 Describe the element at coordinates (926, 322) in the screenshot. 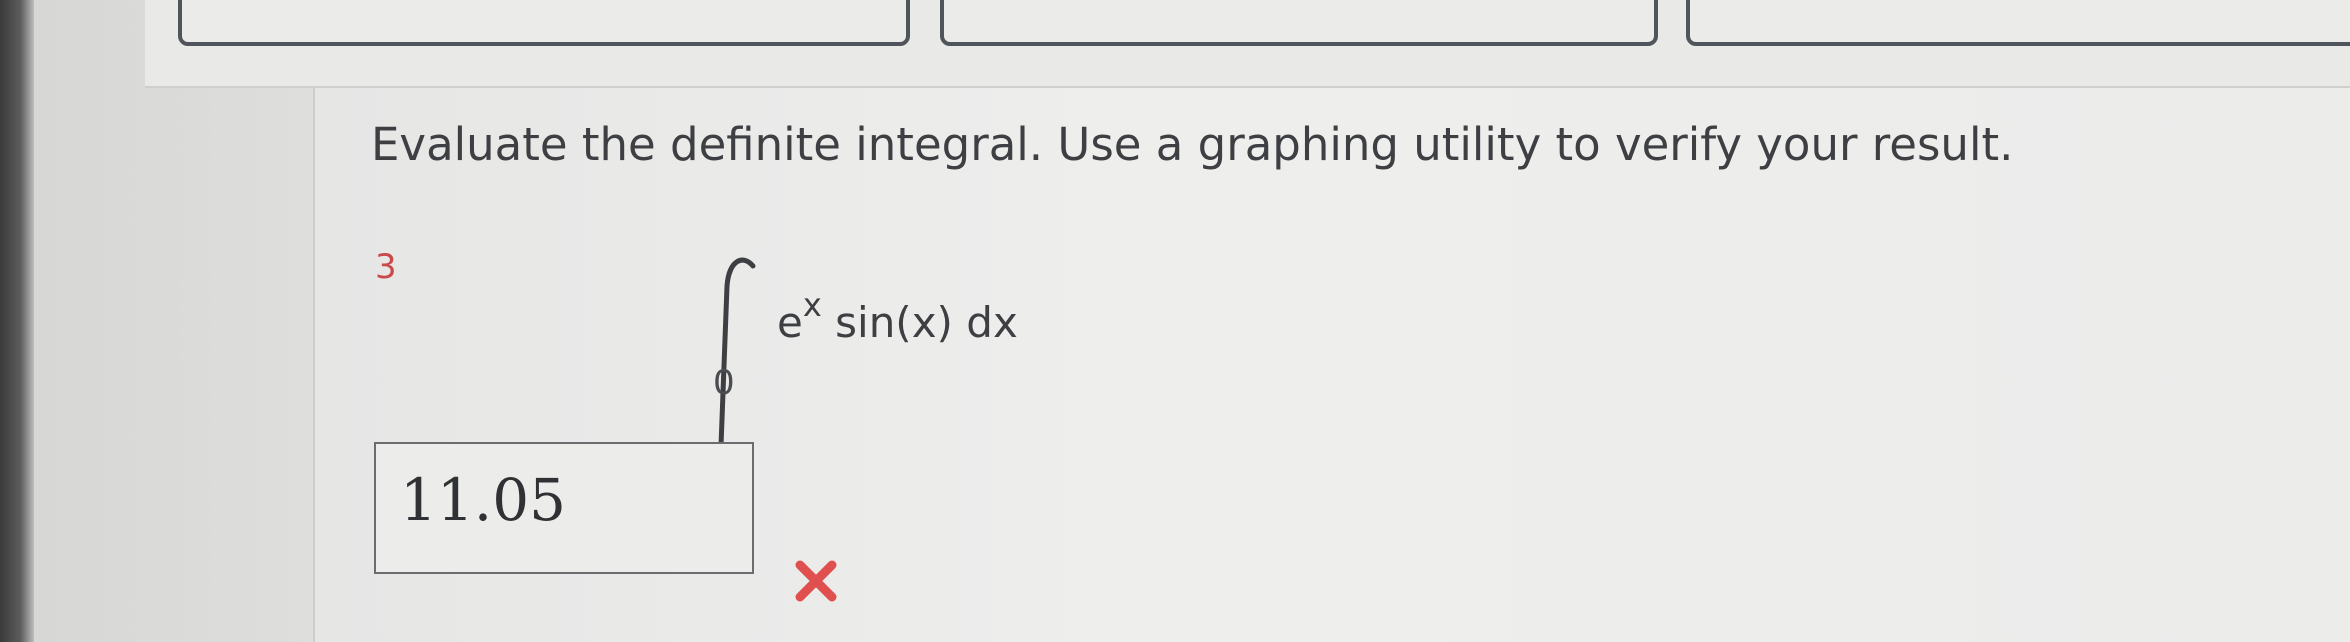

I see `integrand-rest: sin(x) dx` at that location.